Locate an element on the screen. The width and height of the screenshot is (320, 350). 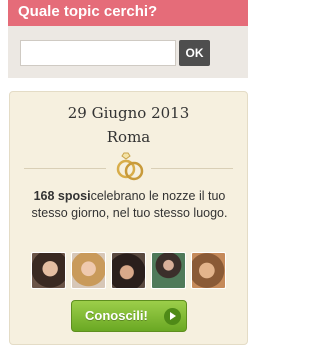
meet-them-button: Conoscili! is located at coordinates (129, 316).